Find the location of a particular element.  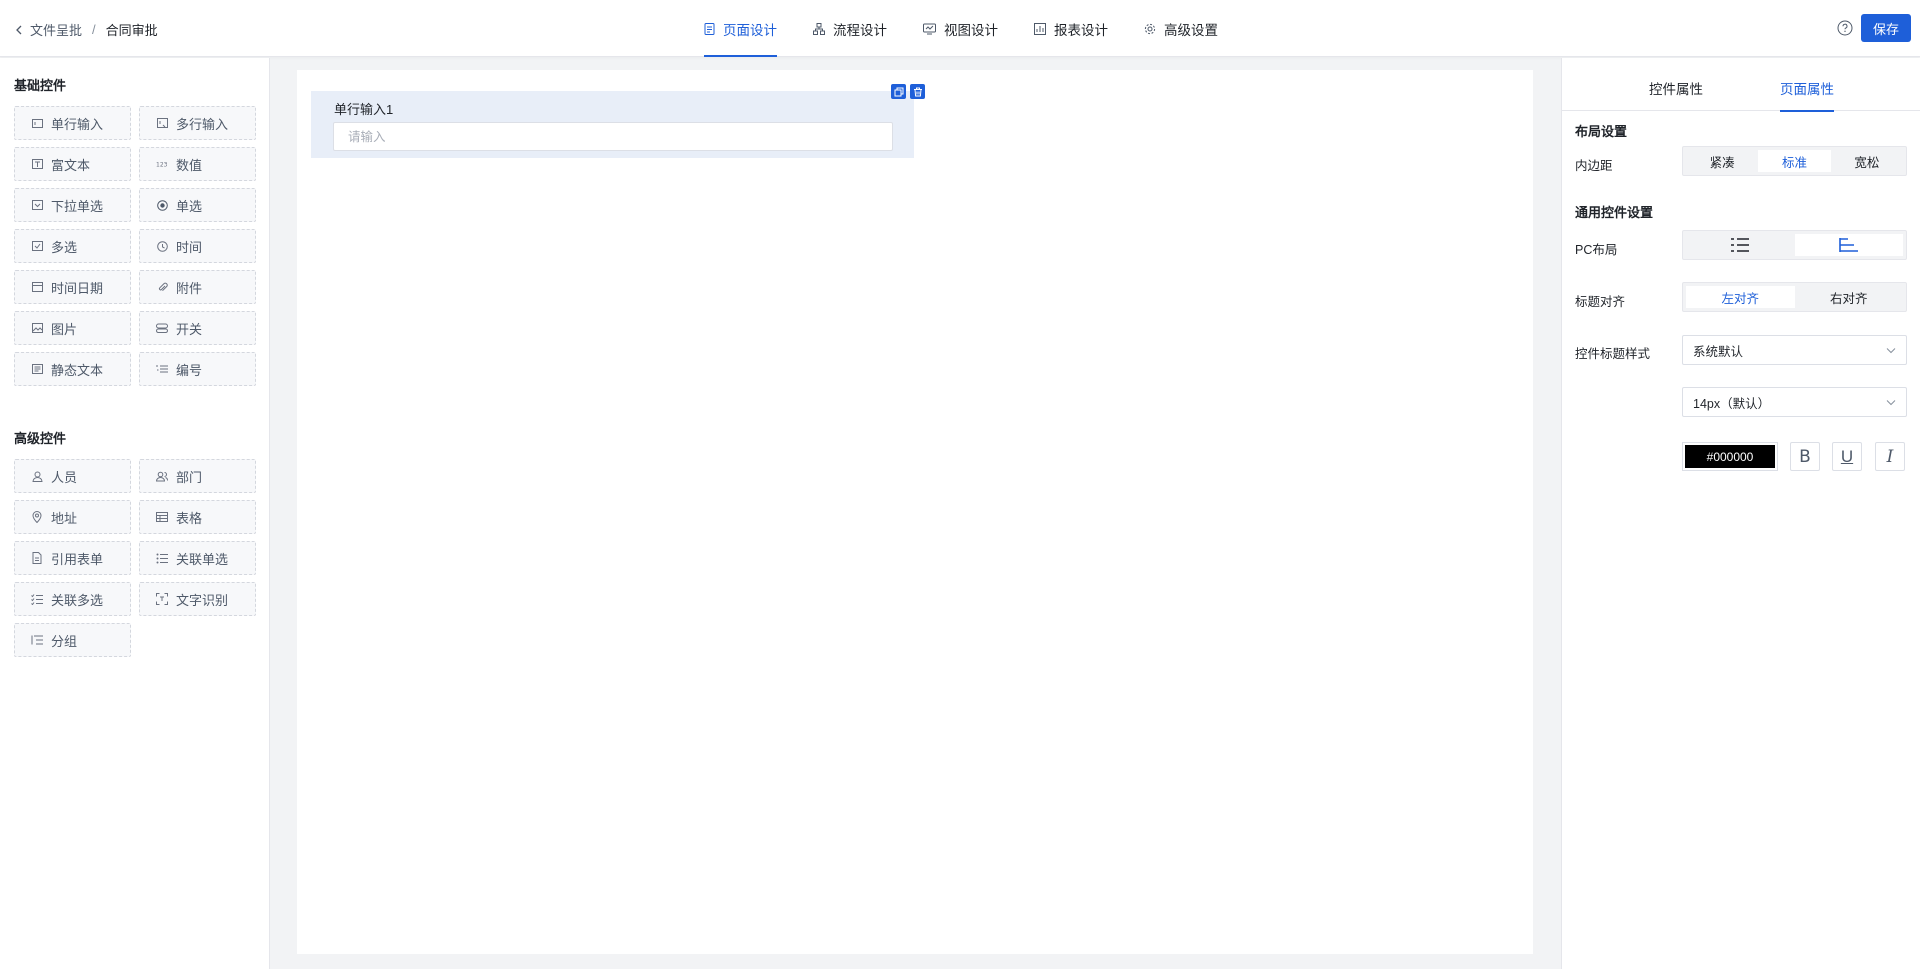

gear-icon is located at coordinates (1150, 28).